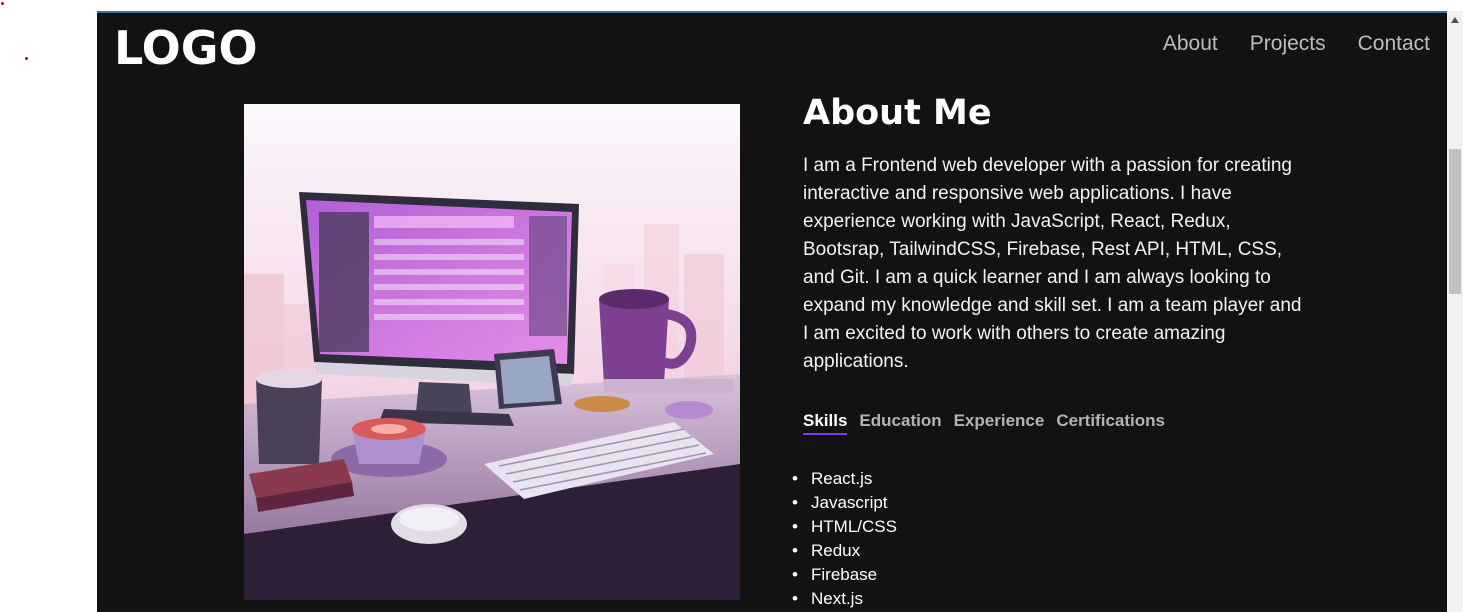  What do you see at coordinates (1455, 311) in the screenshot?
I see `vertical-scrollbar` at bounding box center [1455, 311].